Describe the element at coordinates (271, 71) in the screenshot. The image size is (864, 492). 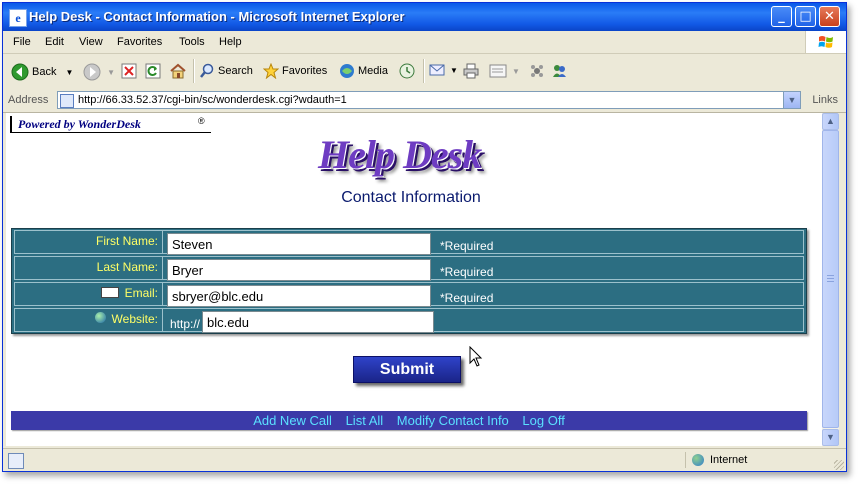
I see `favorites-star-icon` at that location.